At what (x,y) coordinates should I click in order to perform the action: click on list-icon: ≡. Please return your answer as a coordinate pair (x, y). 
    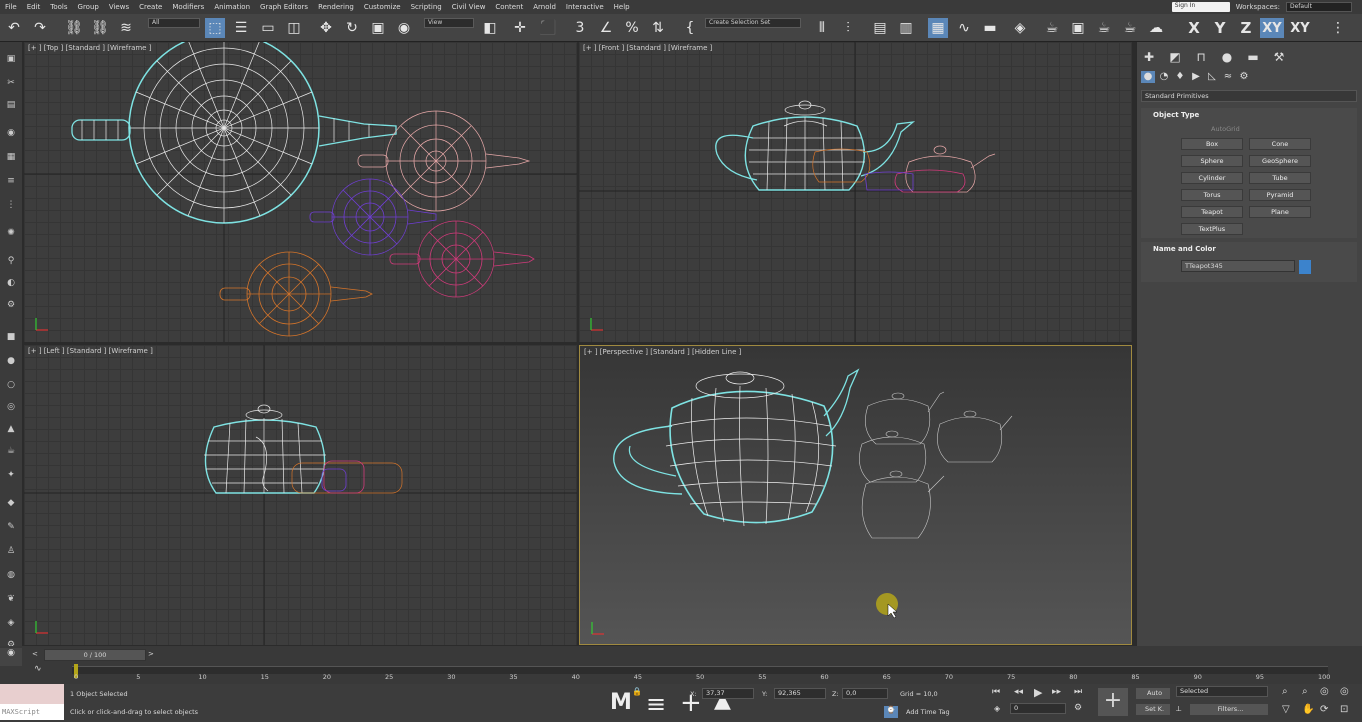
    Looking at the image, I should click on (11, 181).